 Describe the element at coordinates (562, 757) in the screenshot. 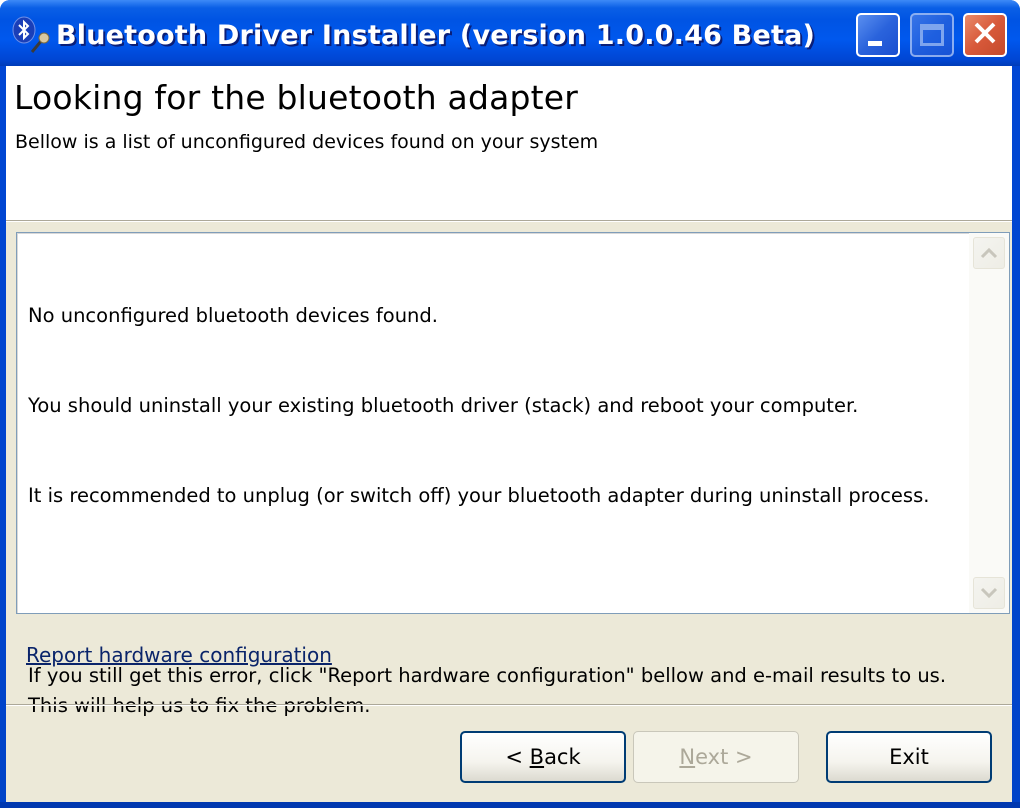

I see `back-label-rest: ack` at that location.